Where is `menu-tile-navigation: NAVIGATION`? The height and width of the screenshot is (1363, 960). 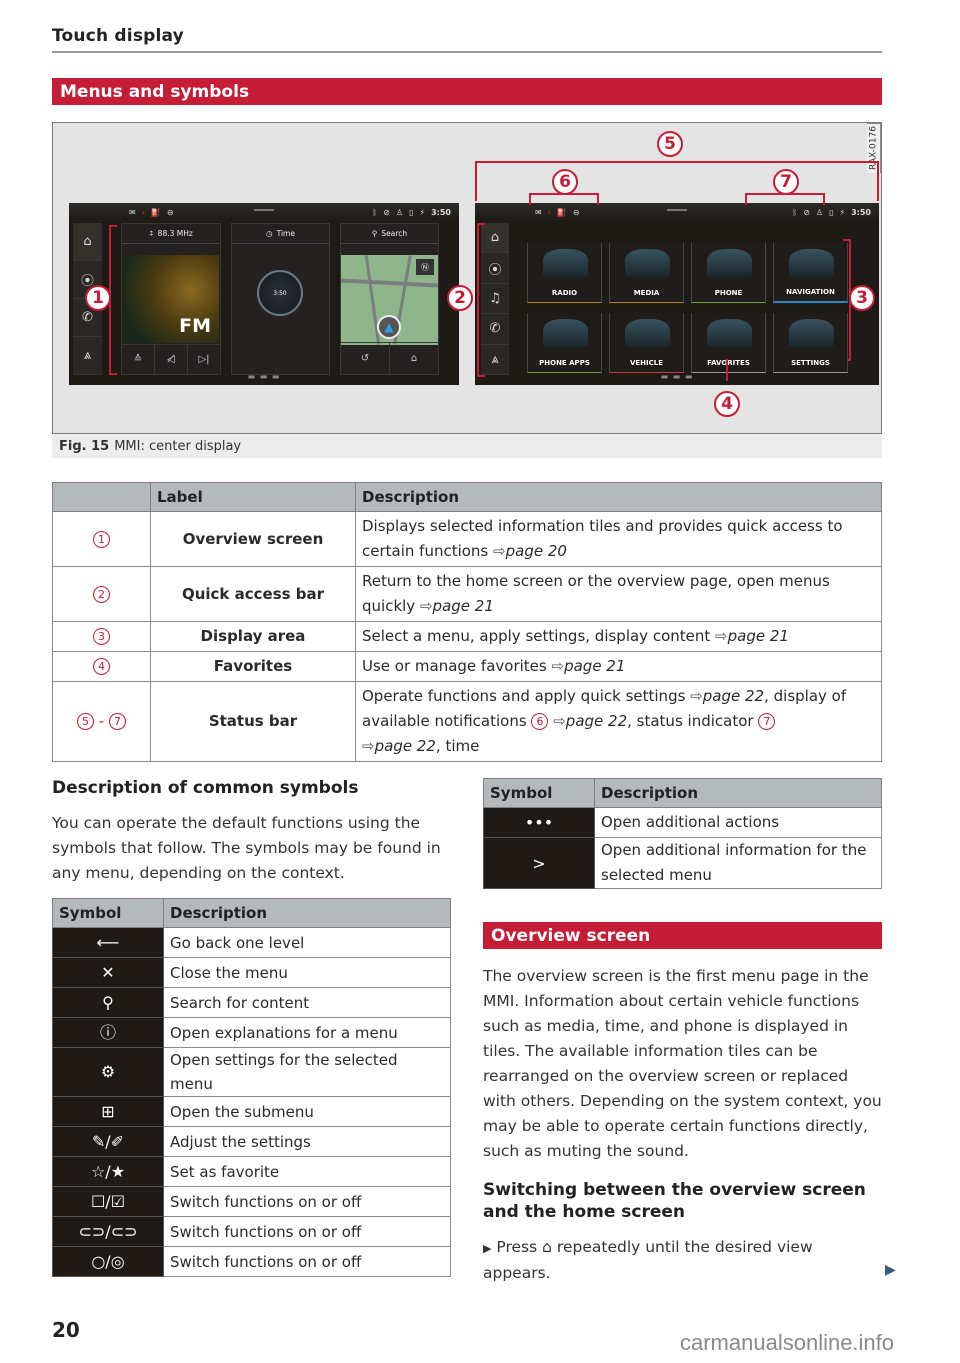
menu-tile-navigation: NAVIGATION is located at coordinates (810, 273).